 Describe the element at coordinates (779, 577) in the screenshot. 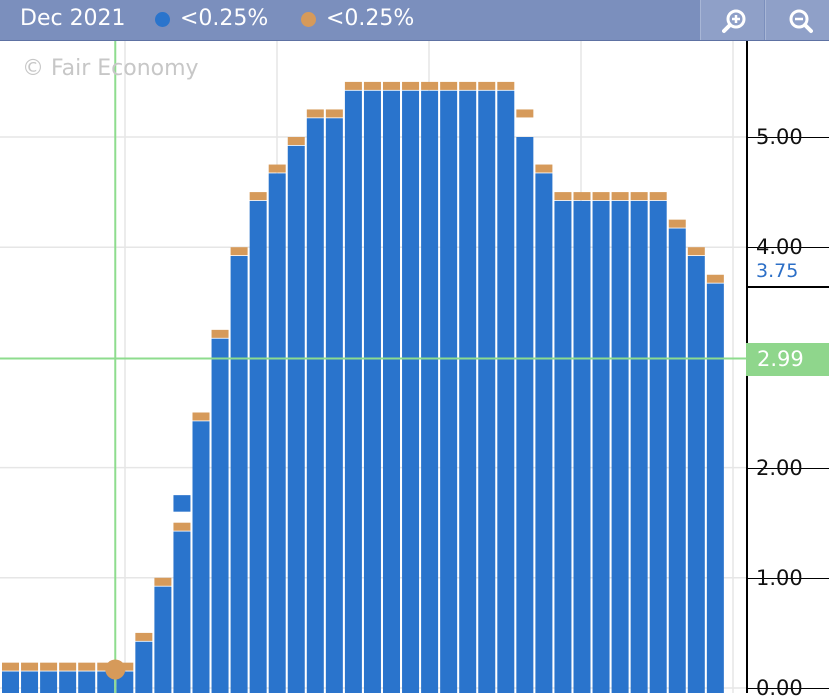

I see `y-tick-label: 1.00` at that location.